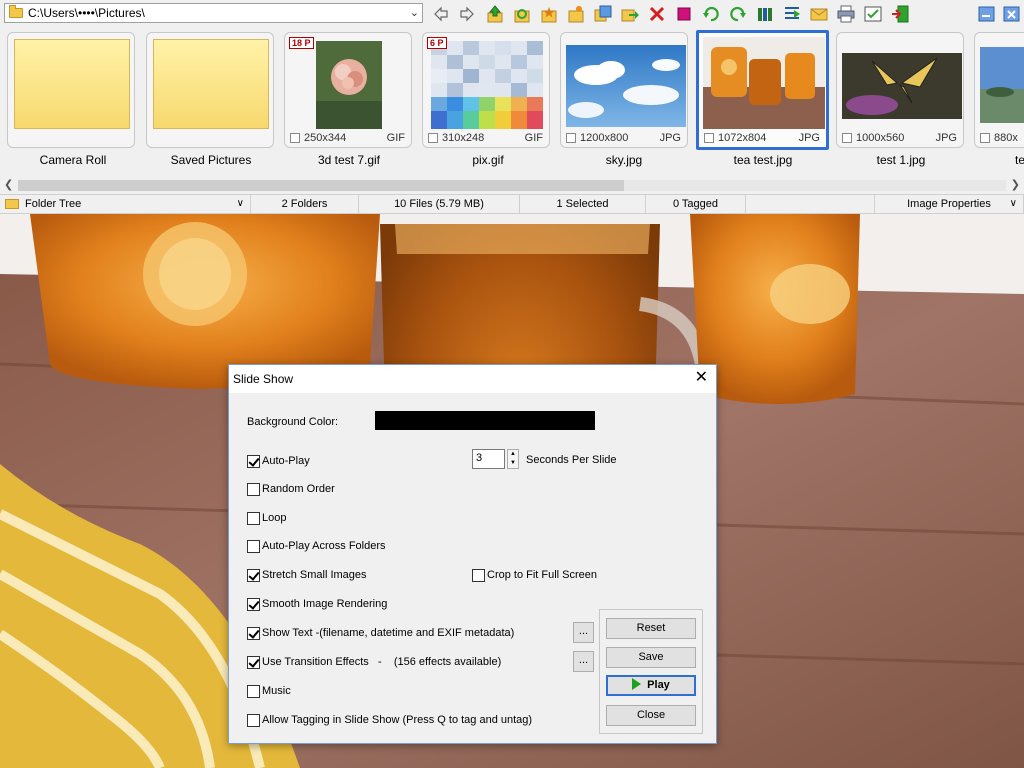 This screenshot has width=1024, height=768. I want to click on stretch-small-images-checkbox, so click(253, 575).